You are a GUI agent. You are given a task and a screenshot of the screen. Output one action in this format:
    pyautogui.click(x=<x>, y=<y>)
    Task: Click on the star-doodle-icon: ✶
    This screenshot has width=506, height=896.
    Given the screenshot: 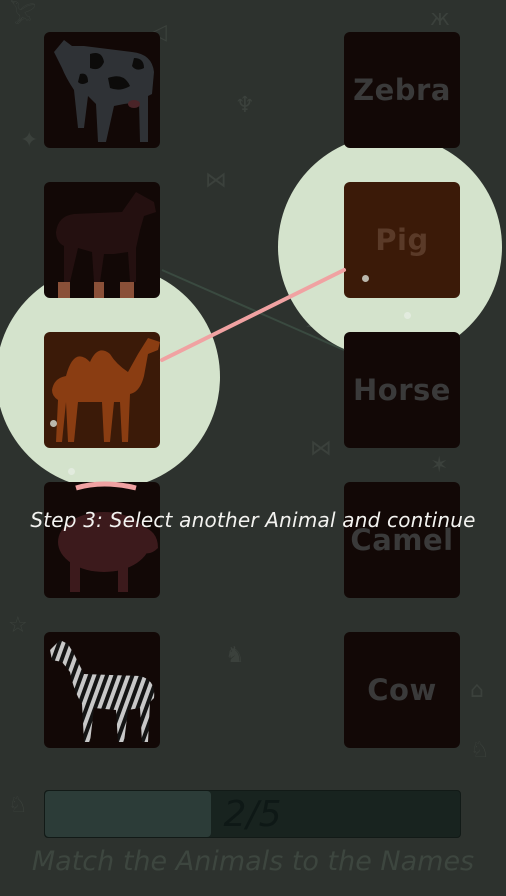 What is the action you would take?
    pyautogui.click(x=439, y=465)
    